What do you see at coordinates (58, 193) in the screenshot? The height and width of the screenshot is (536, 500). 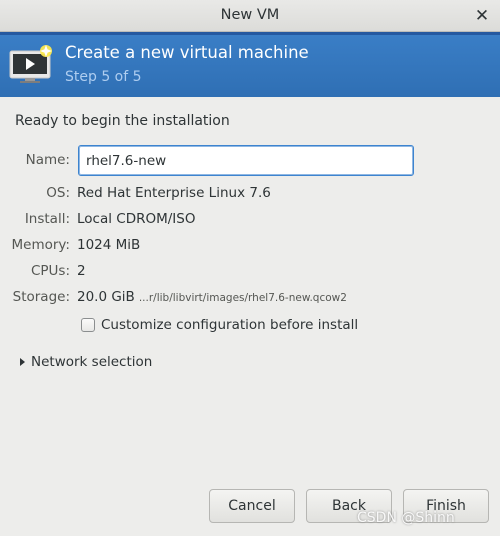 I see `os-label: OS:` at bounding box center [58, 193].